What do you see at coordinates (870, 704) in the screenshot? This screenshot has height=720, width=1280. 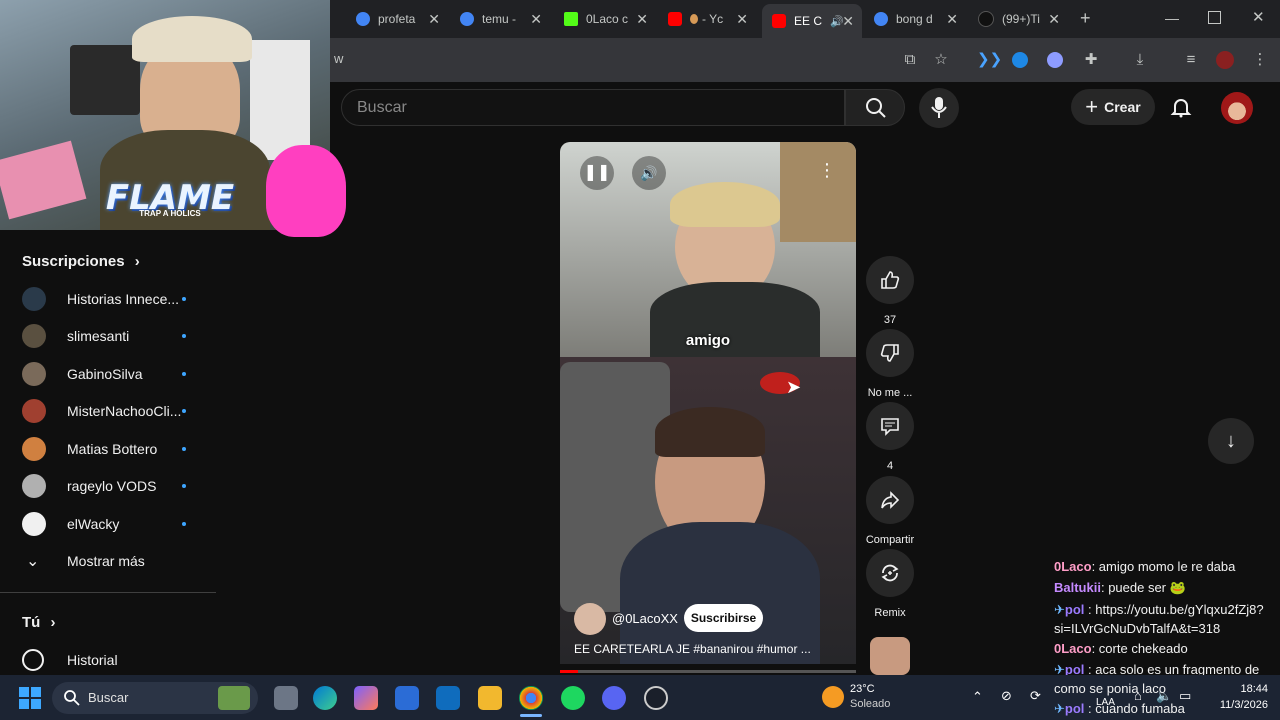 I see `weather-desc: Soleado` at bounding box center [870, 704].